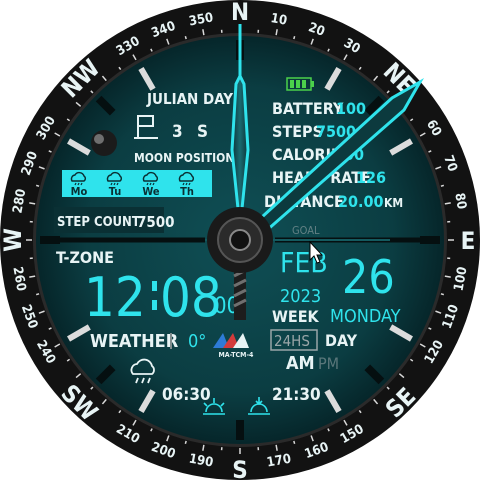 The image size is (480, 485). I want to click on weekday: MONDAY, so click(365, 316).